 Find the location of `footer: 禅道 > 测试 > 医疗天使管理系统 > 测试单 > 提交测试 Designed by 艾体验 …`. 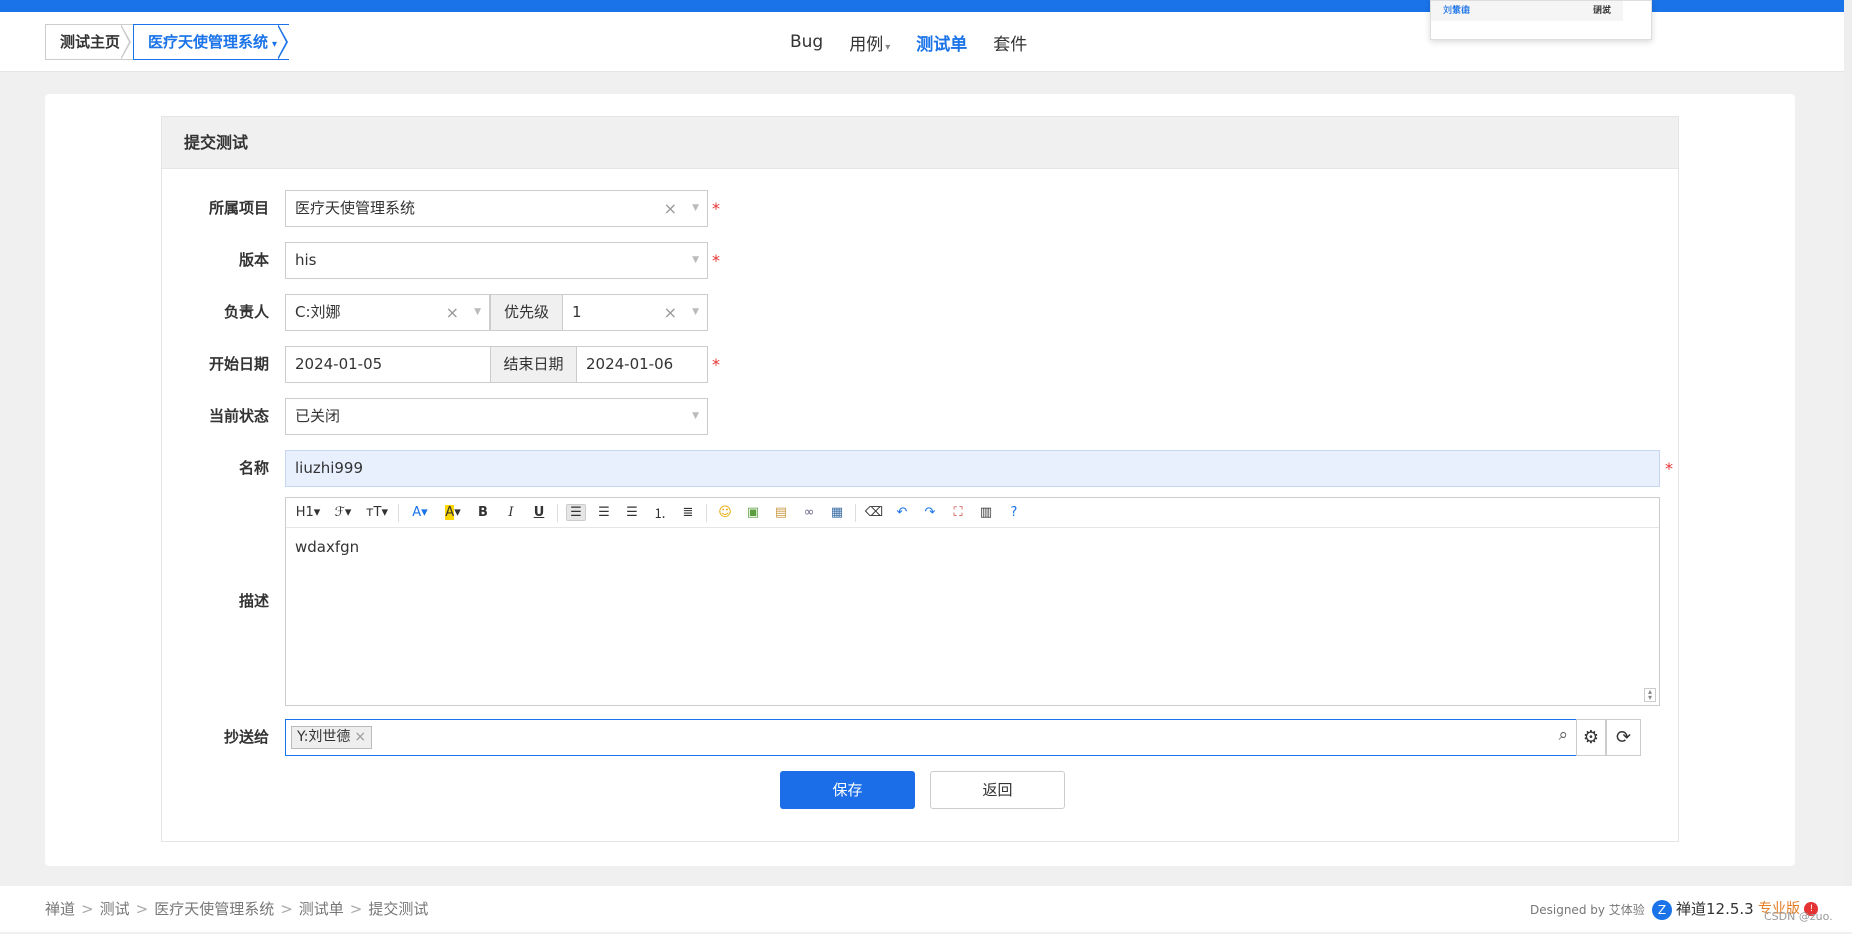

footer: 禅道 > 测试 > 医疗天使管理系统 > 测试单 > 提交测试 Designed by 艾体验 … is located at coordinates (926, 909).